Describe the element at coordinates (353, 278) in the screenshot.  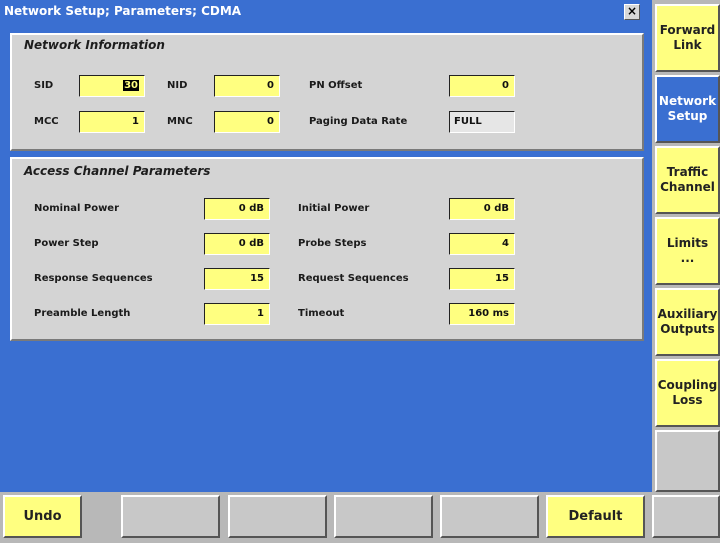
I see `request-sequences-label: Request Sequences` at that location.